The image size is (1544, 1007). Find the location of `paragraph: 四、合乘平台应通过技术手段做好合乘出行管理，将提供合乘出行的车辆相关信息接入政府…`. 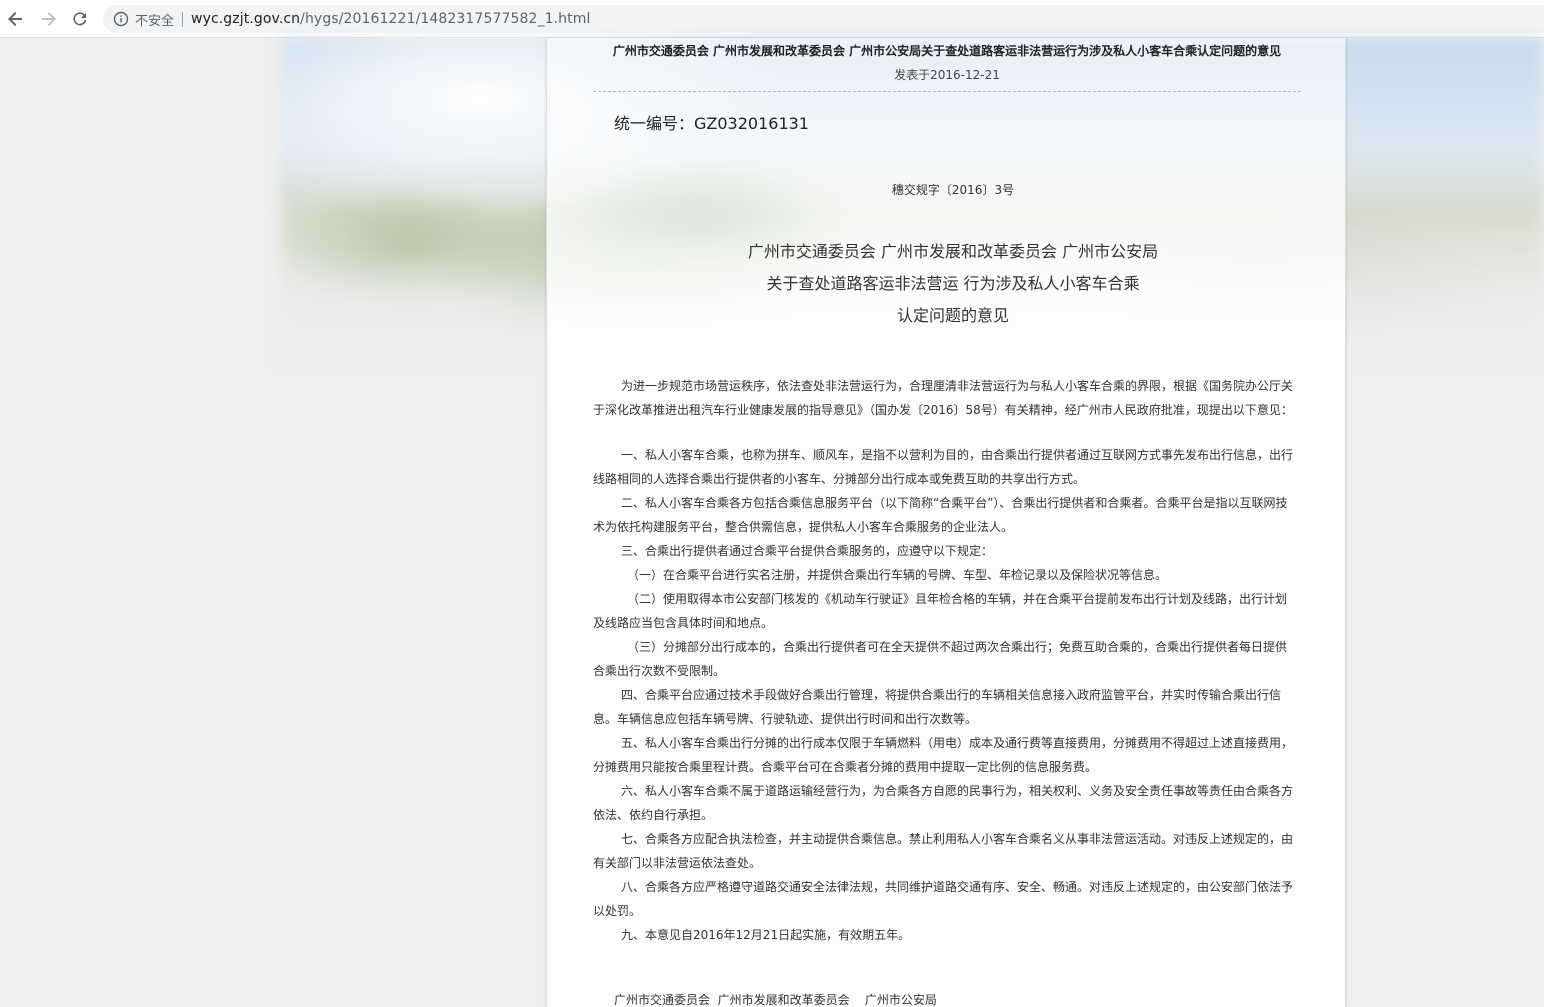

paragraph: 四、合乘平台应通过技术手段做好合乘出行管理，将提供合乘出行的车辆相关信息接入政府… is located at coordinates (937, 707).